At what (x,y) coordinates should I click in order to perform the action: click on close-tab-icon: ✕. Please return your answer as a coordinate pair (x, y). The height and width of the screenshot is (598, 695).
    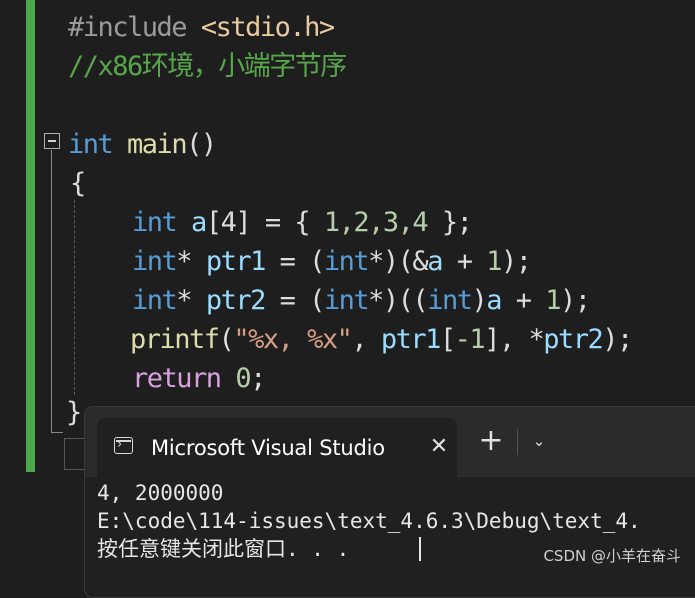
    Looking at the image, I should click on (439, 447).